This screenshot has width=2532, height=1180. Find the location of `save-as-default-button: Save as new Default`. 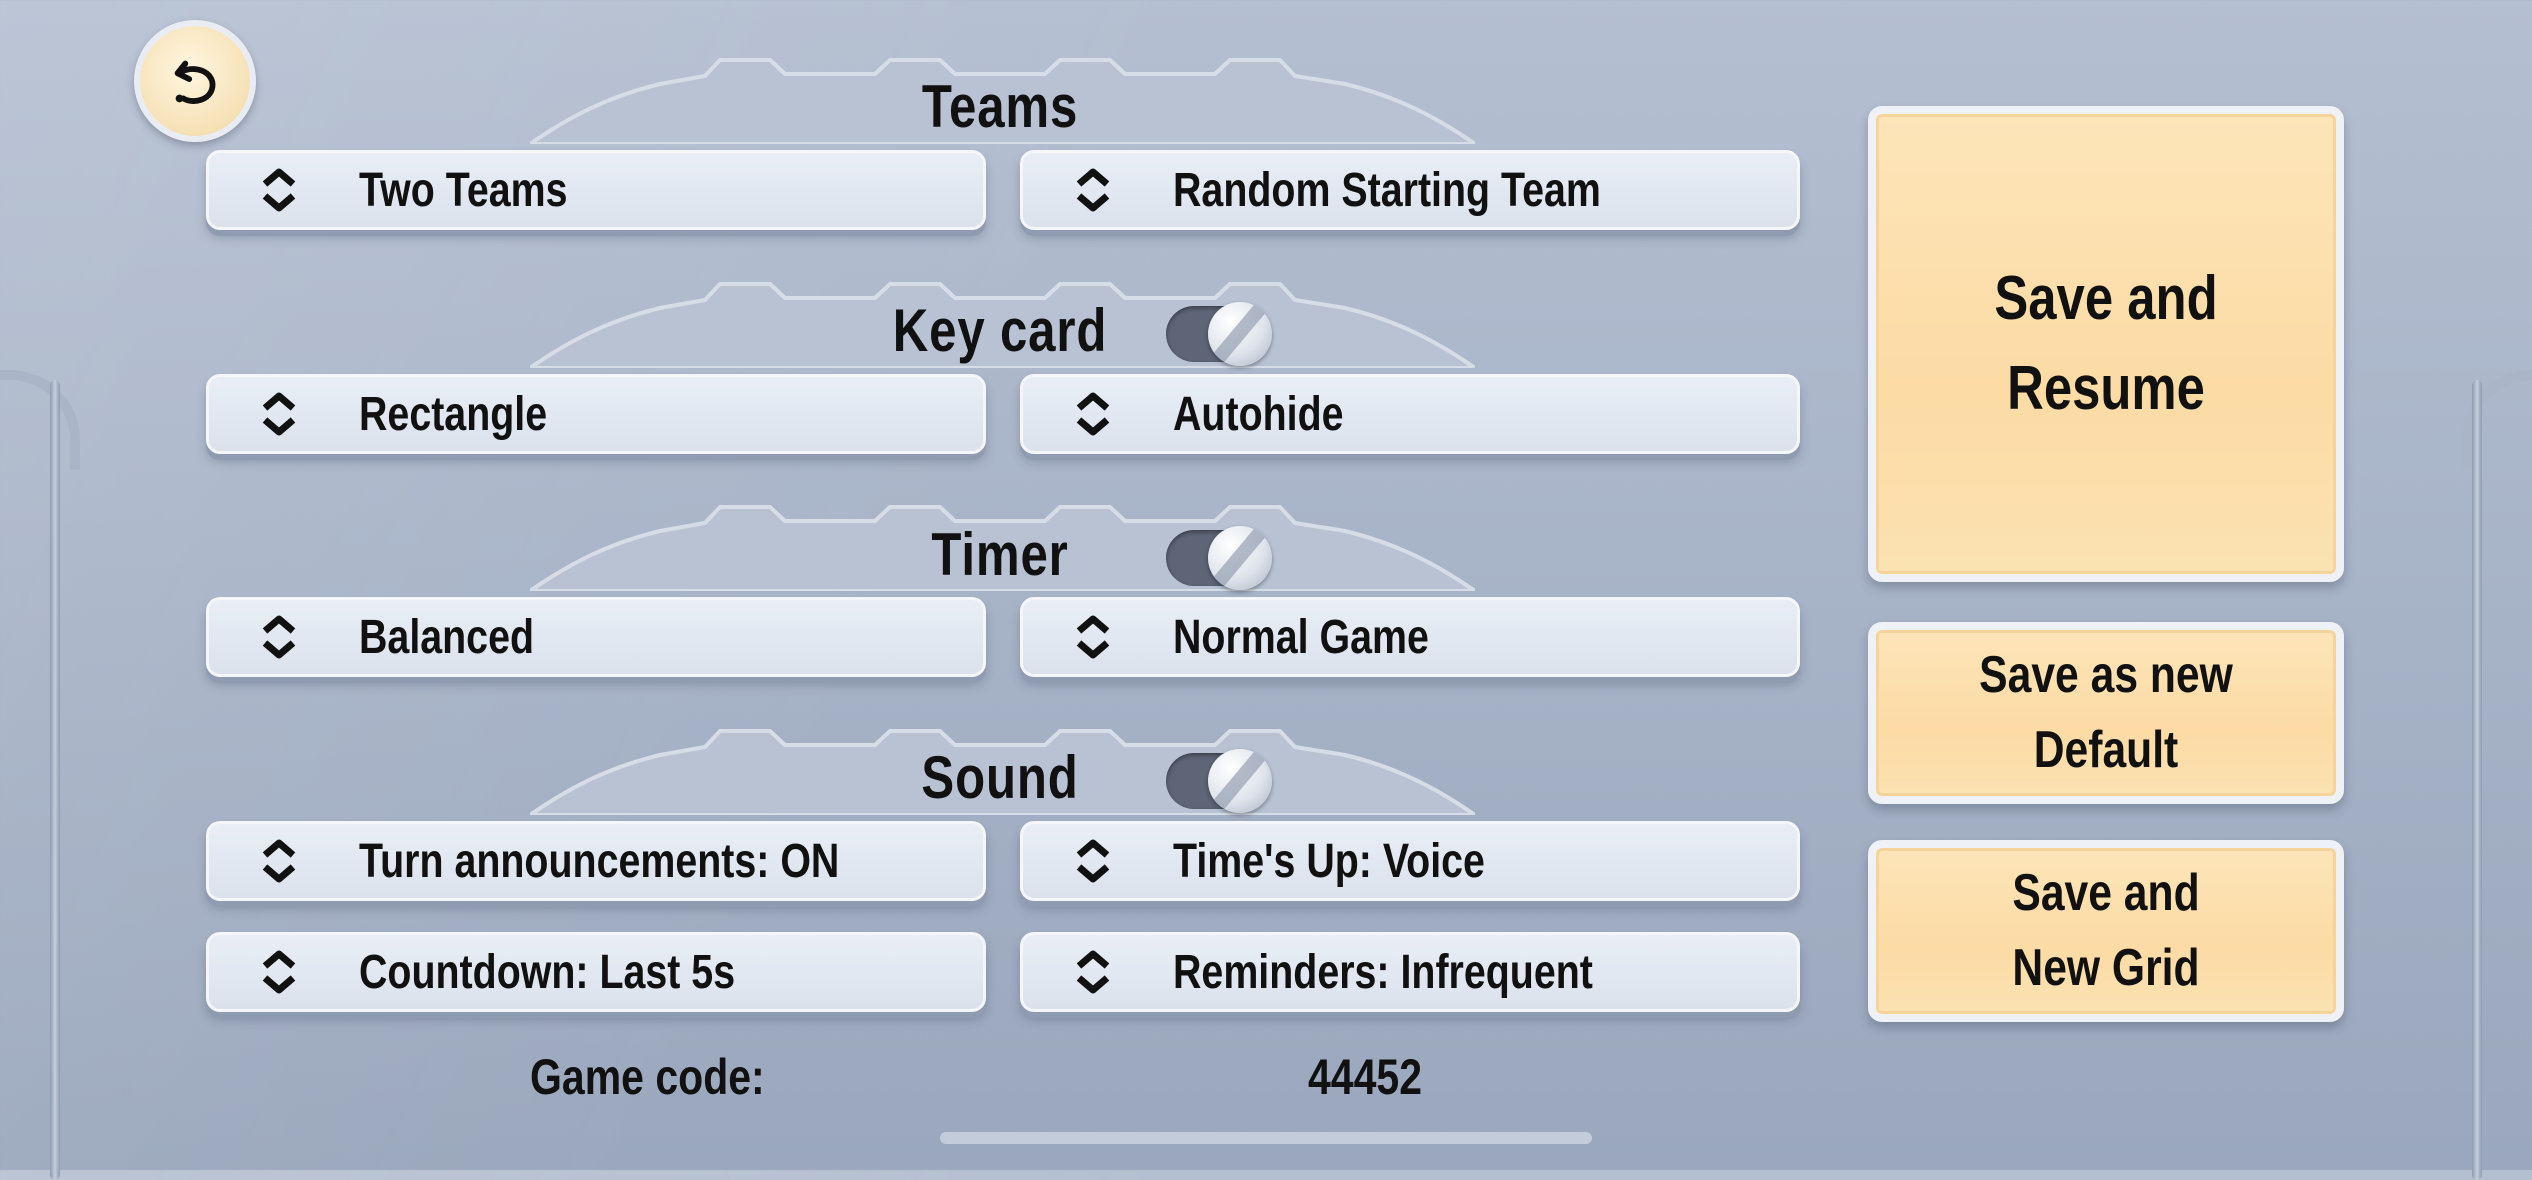

save-as-default-button: Save as new Default is located at coordinates (2106, 713).